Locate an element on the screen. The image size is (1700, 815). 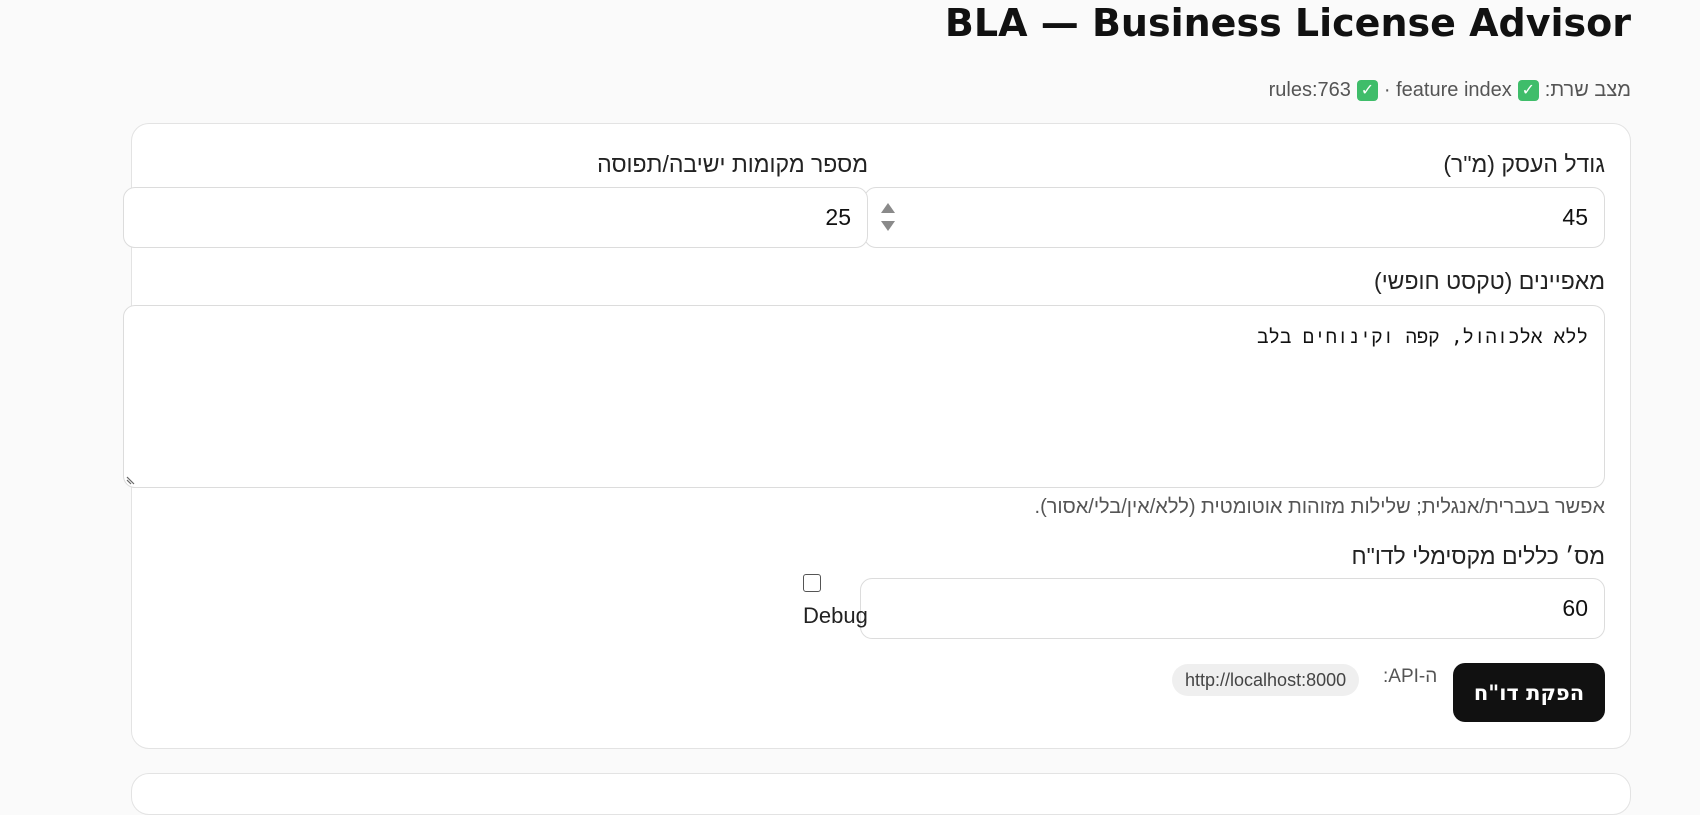
spinner-up-icon is located at coordinates (888, 208).